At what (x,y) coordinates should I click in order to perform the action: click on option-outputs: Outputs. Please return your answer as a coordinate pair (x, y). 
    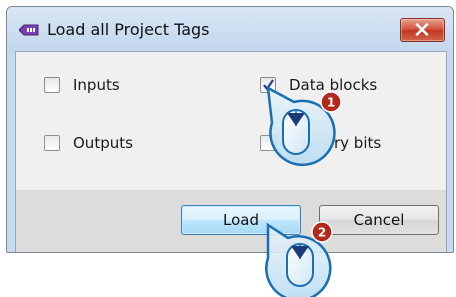
    Looking at the image, I should click on (88, 143).